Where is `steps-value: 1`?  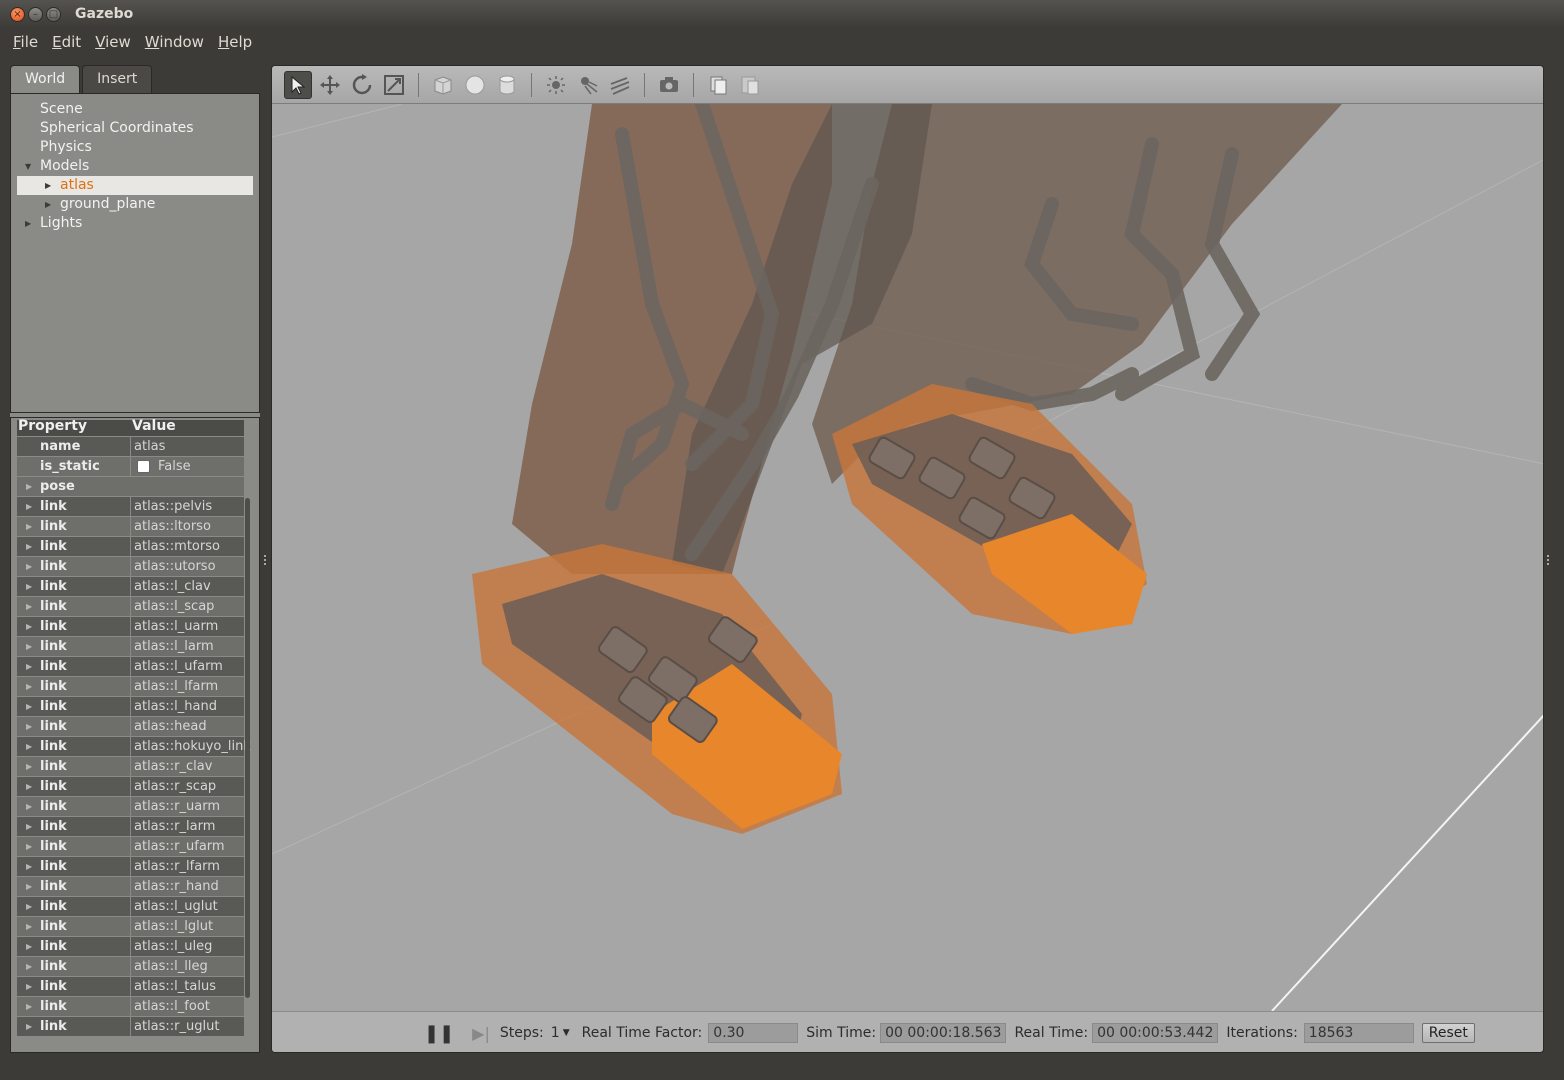 steps-value: 1 is located at coordinates (555, 1033).